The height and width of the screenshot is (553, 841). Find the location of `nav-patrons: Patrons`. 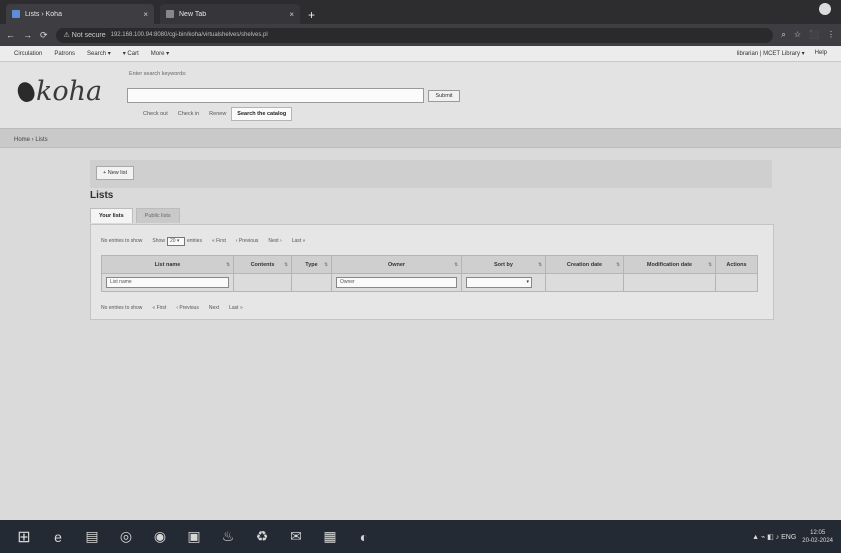

nav-patrons: Patrons is located at coordinates (64, 54).